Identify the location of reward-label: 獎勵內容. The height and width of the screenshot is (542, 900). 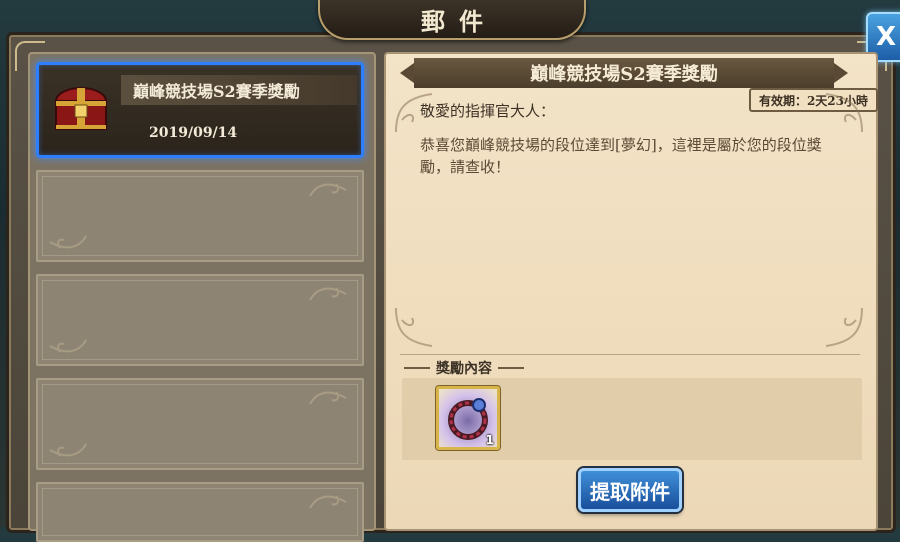
(464, 369).